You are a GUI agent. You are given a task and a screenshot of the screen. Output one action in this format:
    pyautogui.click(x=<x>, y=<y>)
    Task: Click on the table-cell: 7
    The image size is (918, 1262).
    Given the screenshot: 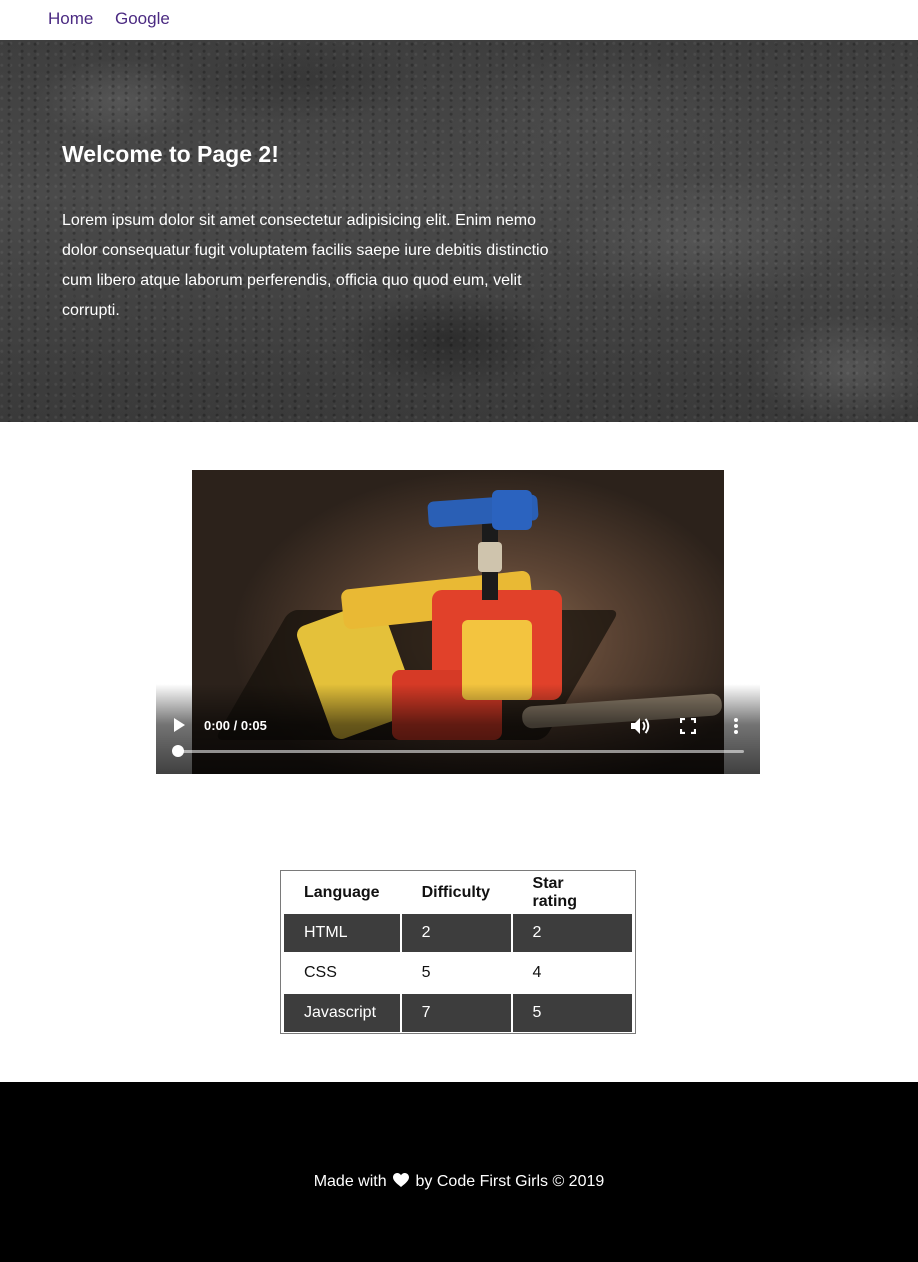 What is the action you would take?
    pyautogui.click(x=456, y=1013)
    